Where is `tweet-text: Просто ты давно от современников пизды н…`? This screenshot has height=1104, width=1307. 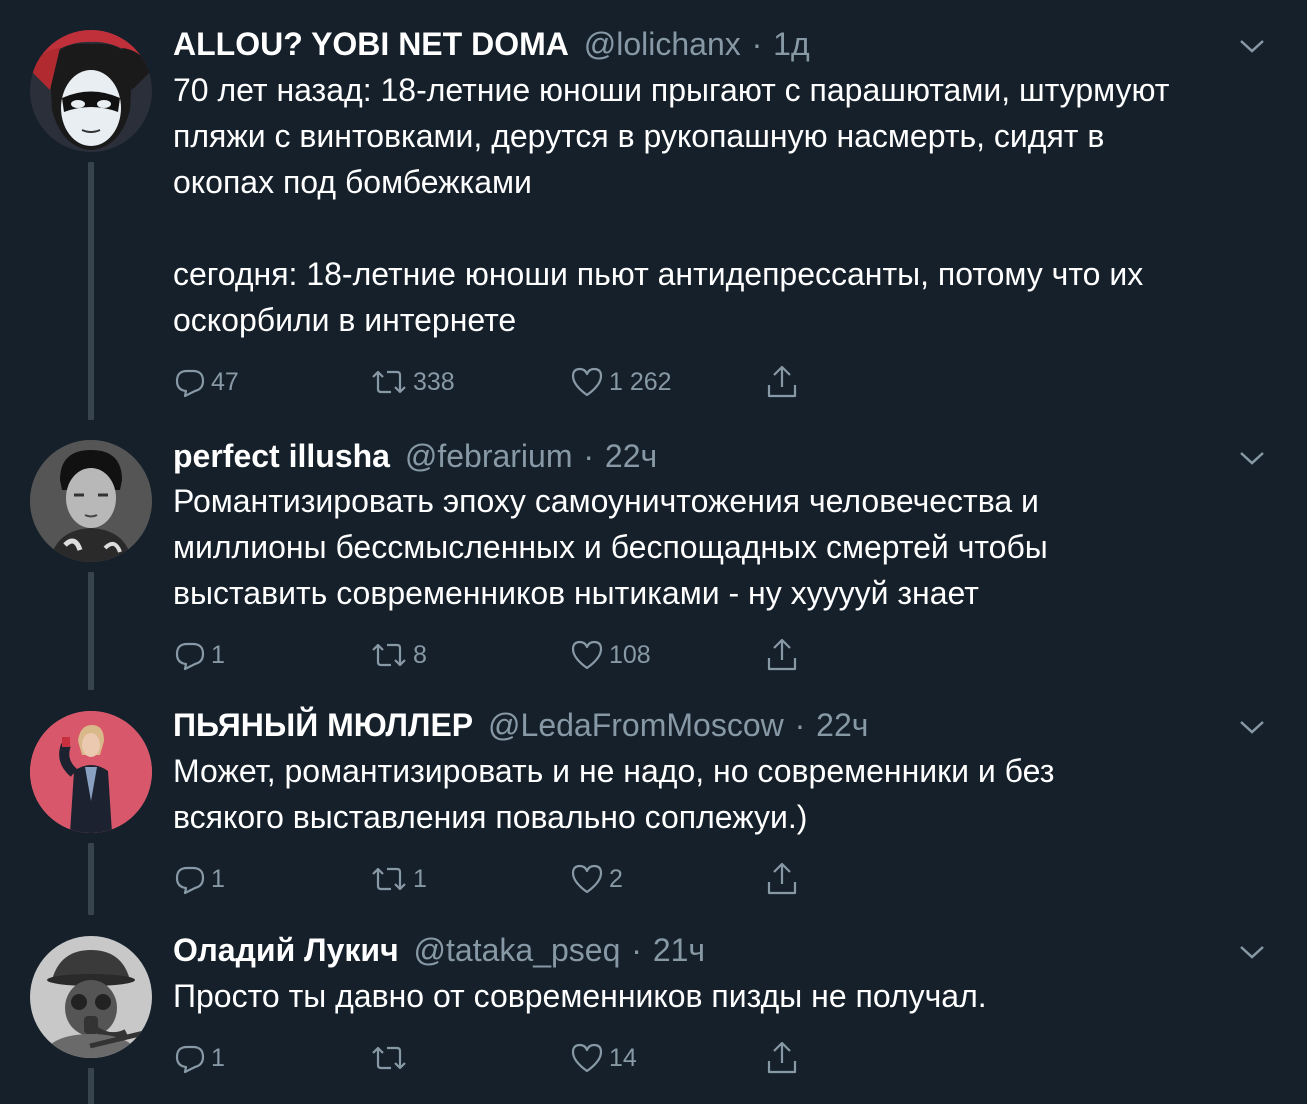 tweet-text: Просто ты давно от современников пизды н… is located at coordinates (580, 996).